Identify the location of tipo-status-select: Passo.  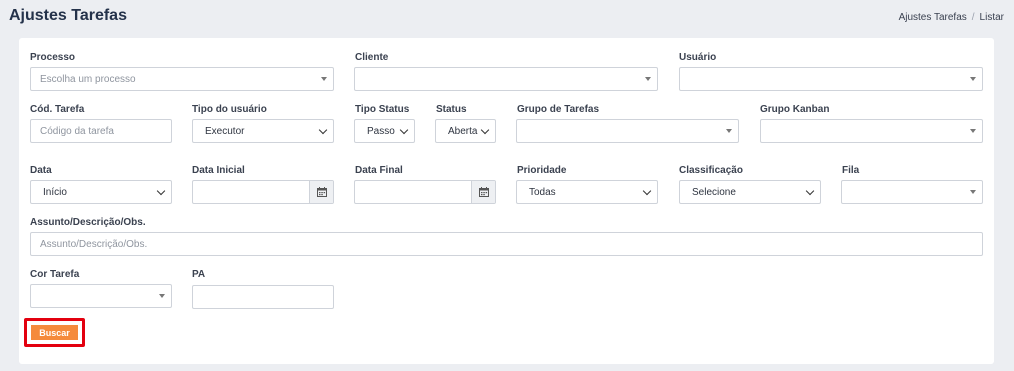
(384, 131).